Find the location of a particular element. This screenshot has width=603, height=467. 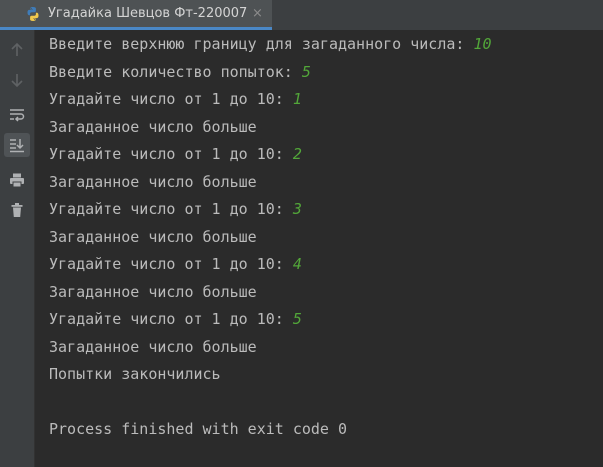

run-tab: Угадайка Шевцов Фт-220007 × is located at coordinates (136, 15).